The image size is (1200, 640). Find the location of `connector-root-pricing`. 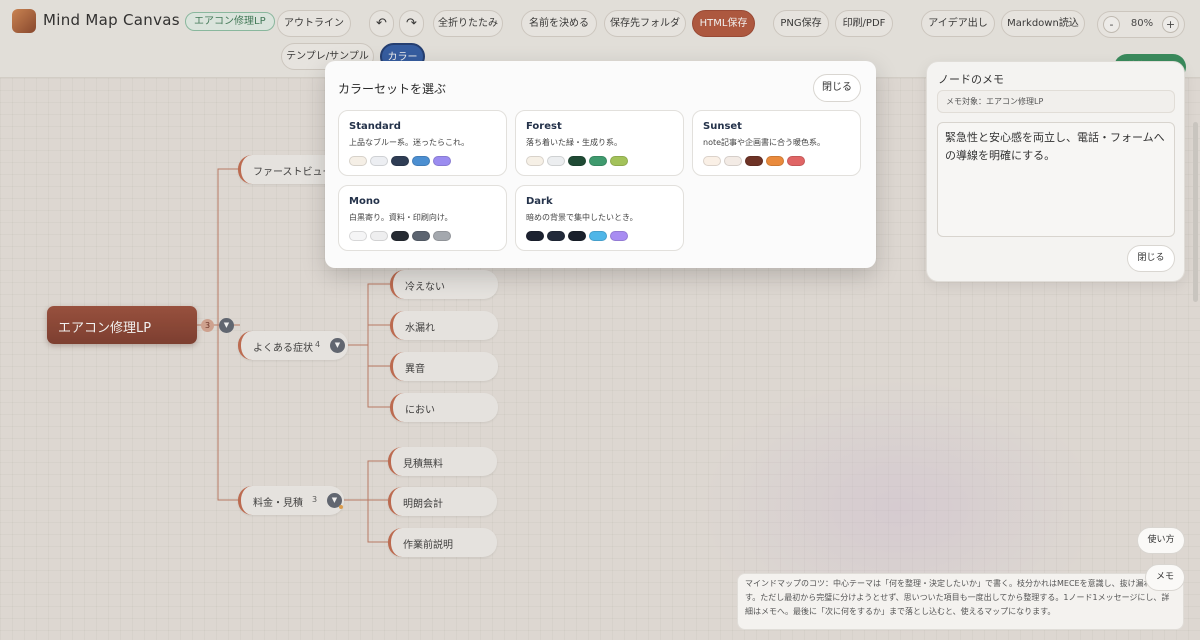

connector-root-pricing is located at coordinates (228, 413).